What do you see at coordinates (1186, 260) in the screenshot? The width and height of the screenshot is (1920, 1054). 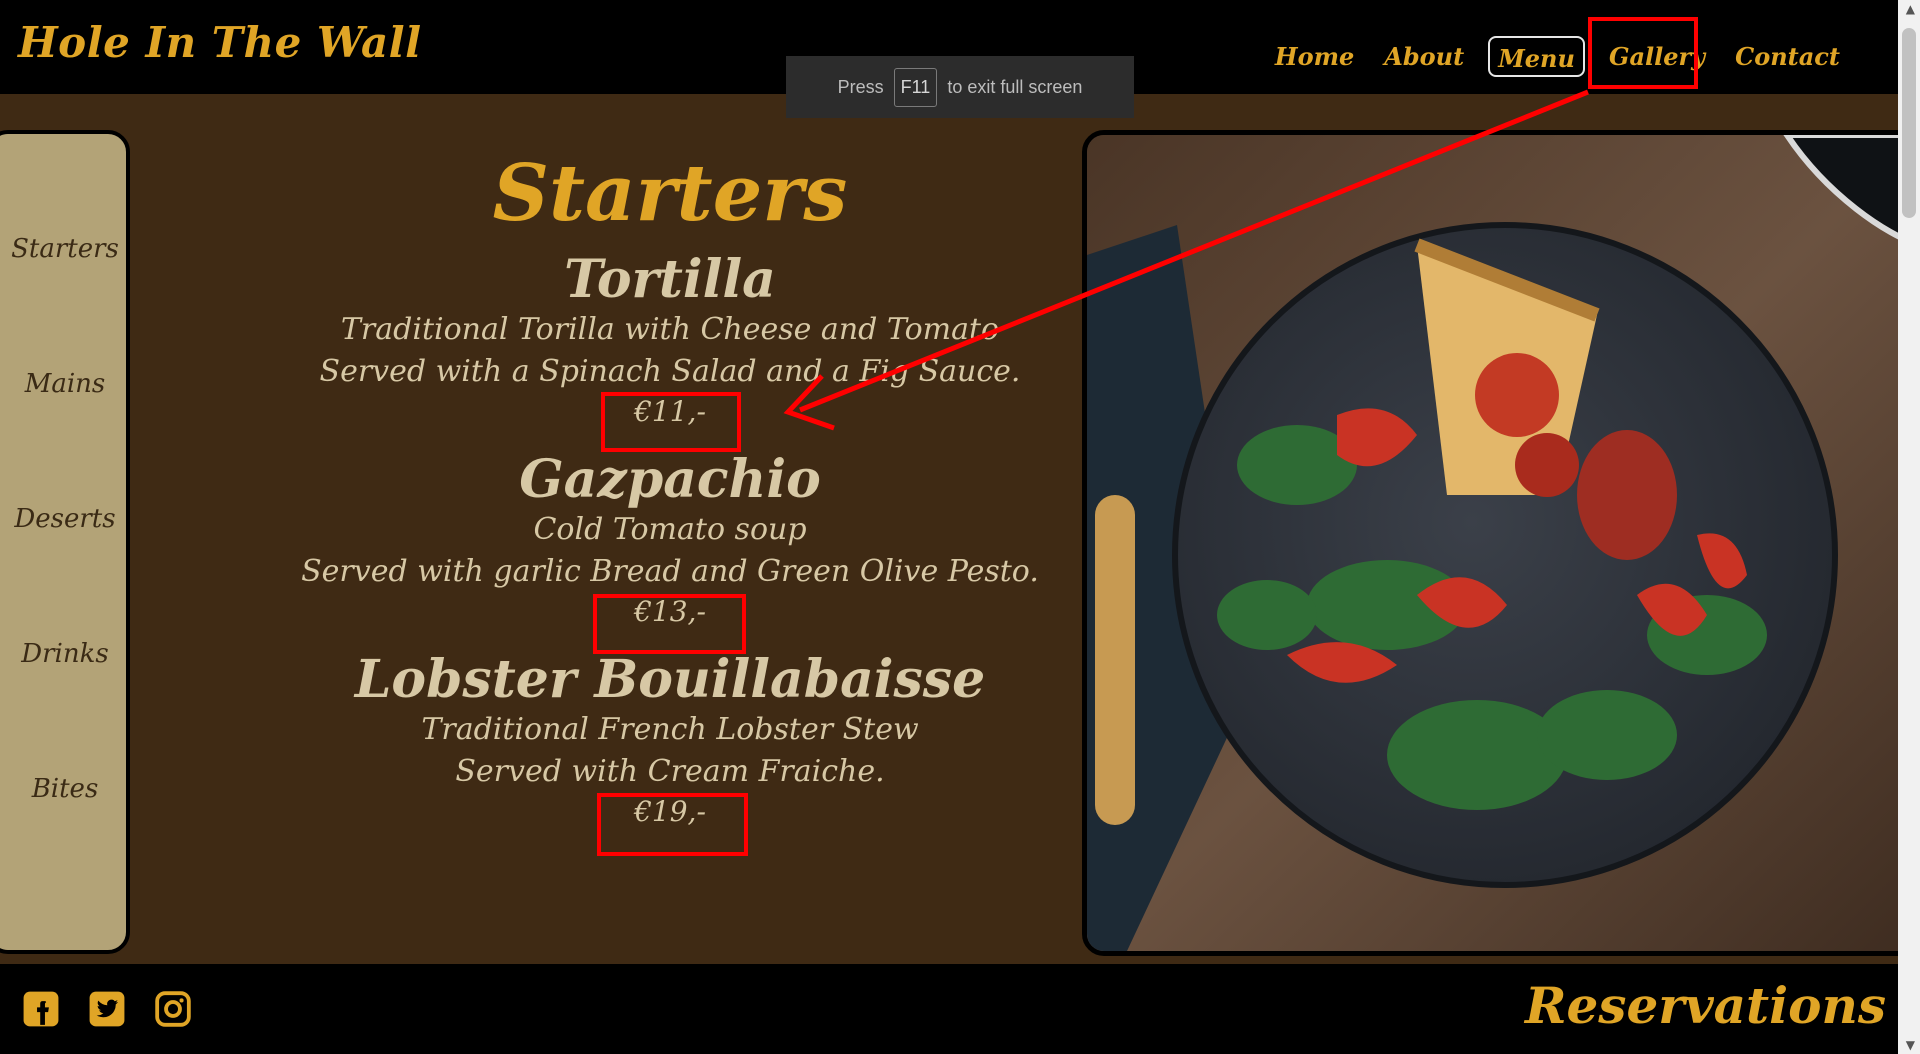 I see `annotation-arrow-icon` at bounding box center [1186, 260].